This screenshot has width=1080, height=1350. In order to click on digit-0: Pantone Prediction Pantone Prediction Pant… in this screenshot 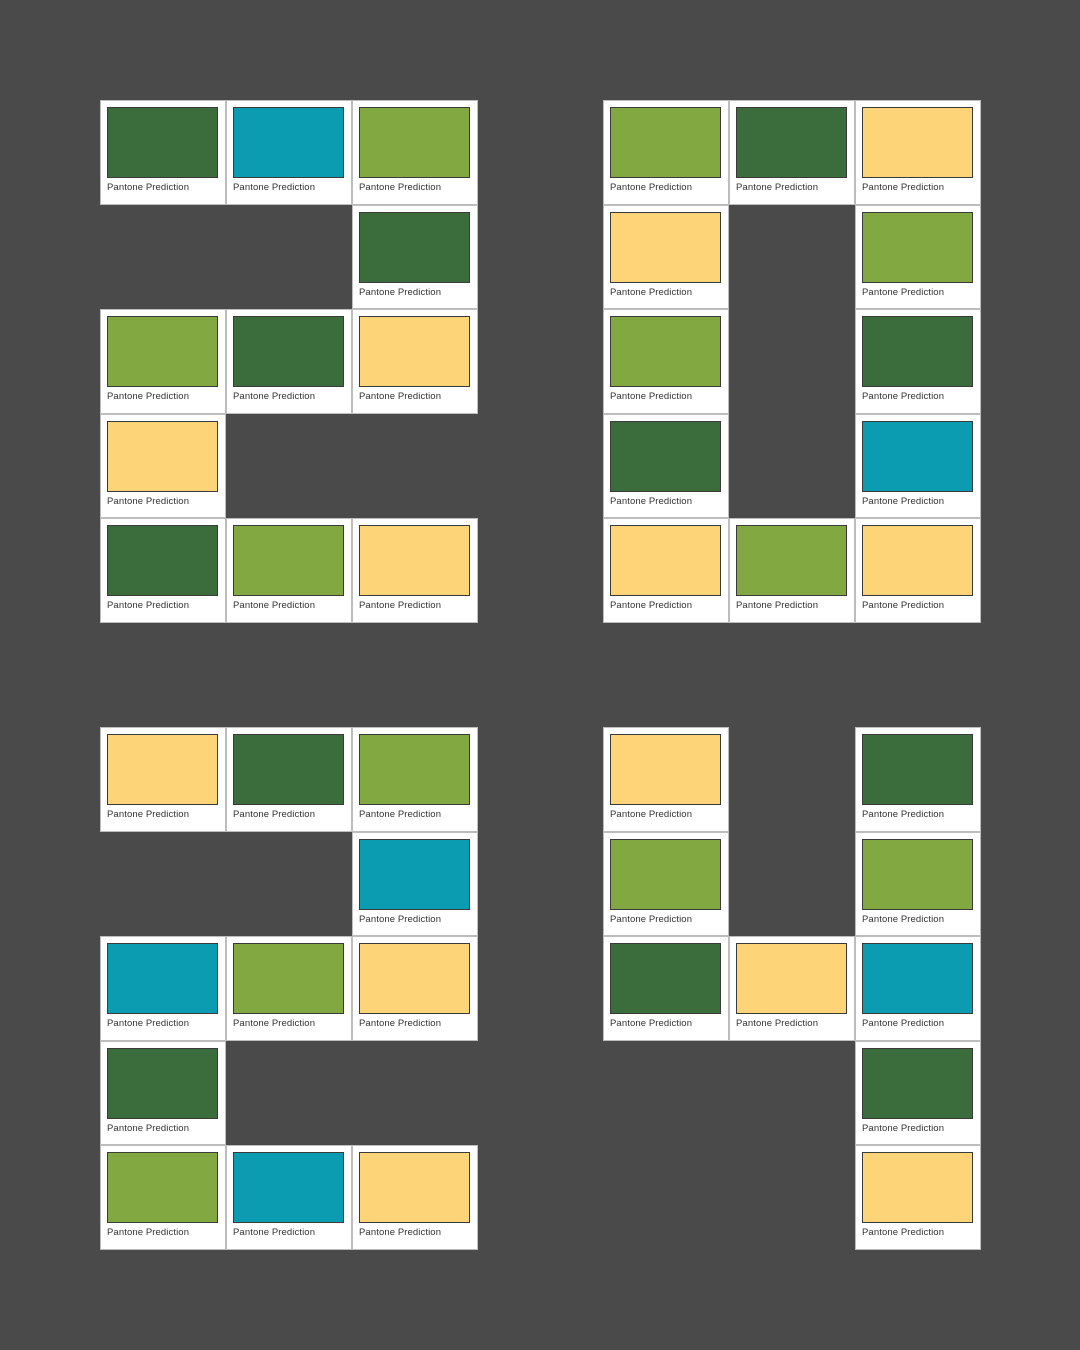, I will do `click(792, 361)`.